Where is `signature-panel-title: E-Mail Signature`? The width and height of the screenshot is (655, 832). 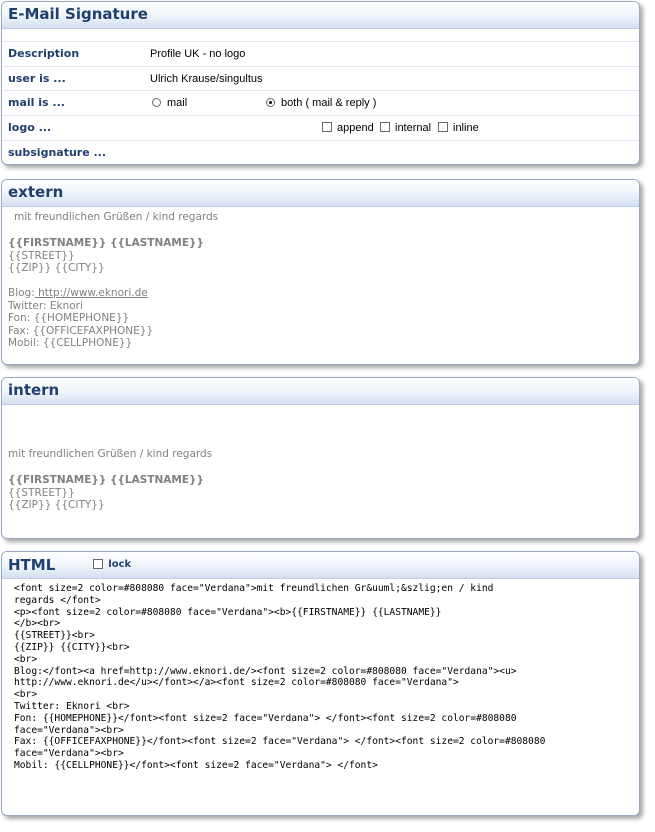 signature-panel-title: E-Mail Signature is located at coordinates (320, 15).